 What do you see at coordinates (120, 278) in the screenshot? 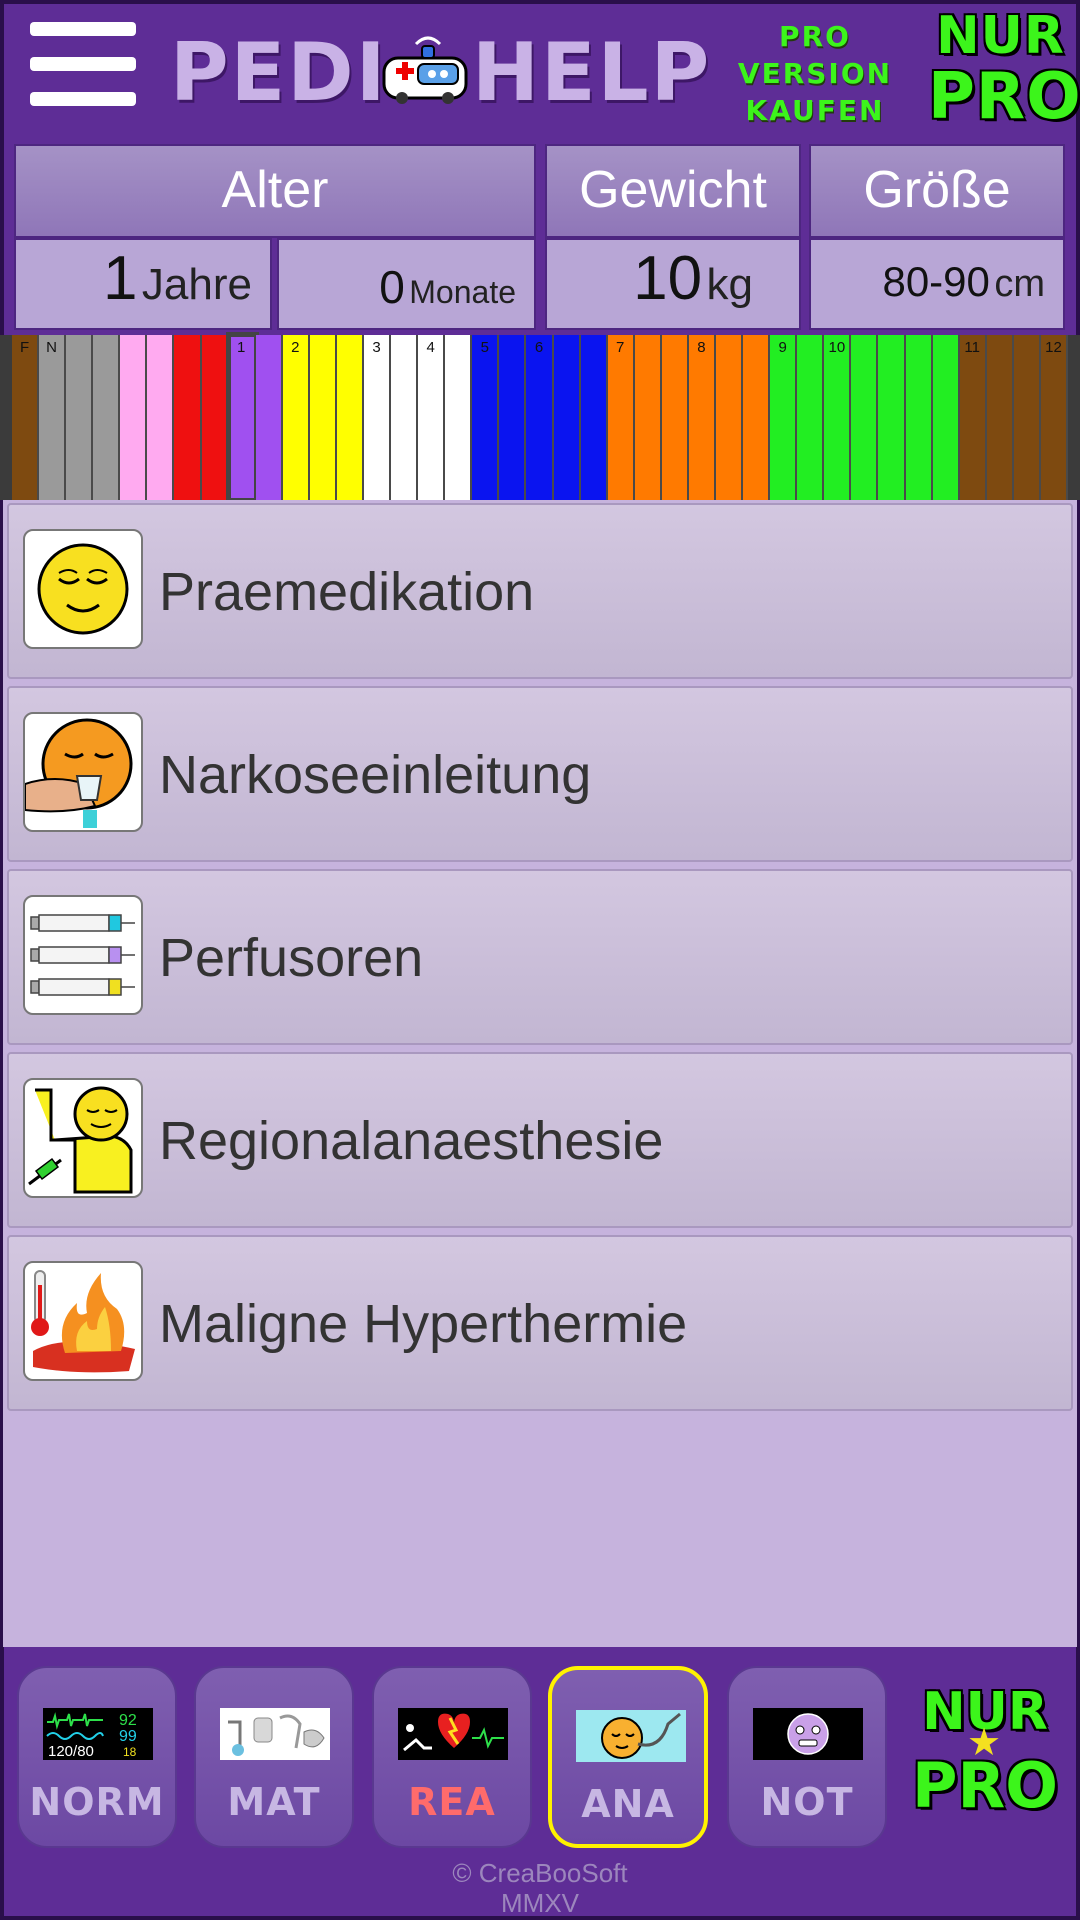
I see `years-value: 1` at bounding box center [120, 278].